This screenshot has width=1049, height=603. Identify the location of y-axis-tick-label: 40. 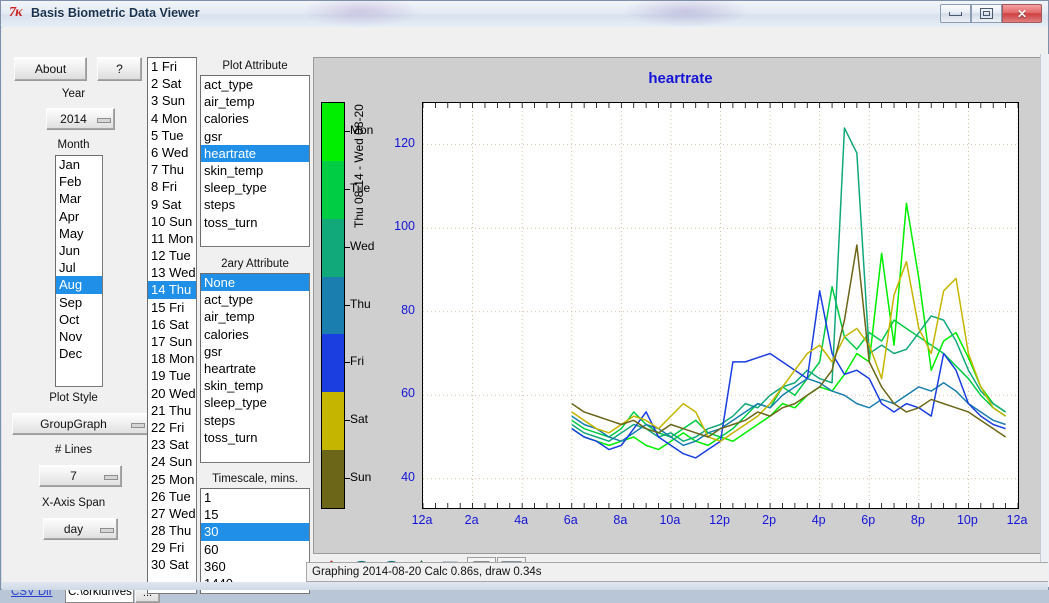
(408, 476).